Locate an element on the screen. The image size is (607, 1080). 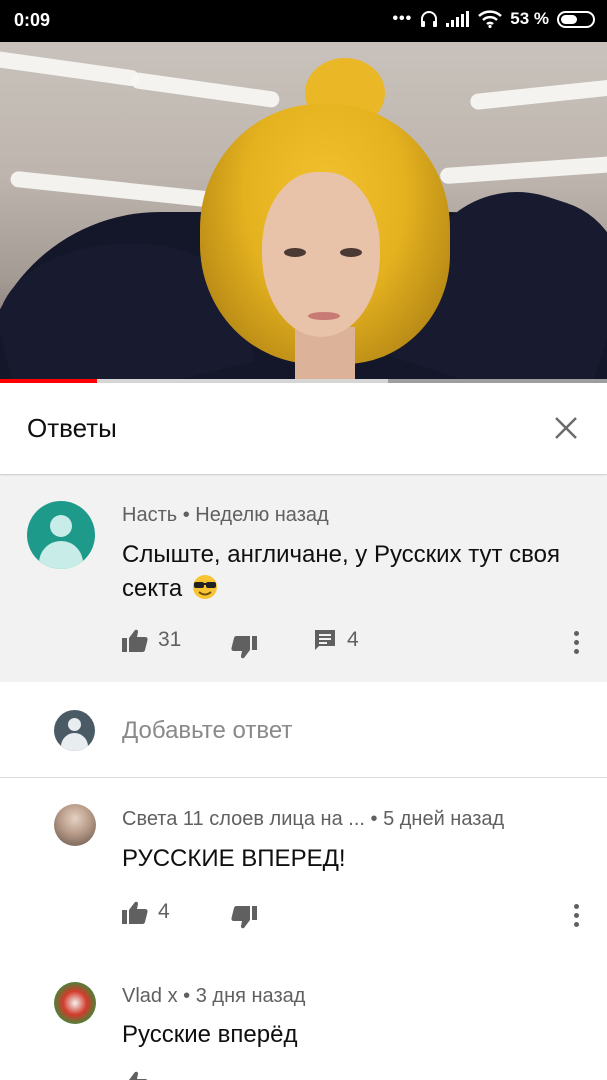
reply-count: 4 is located at coordinates (353, 639).